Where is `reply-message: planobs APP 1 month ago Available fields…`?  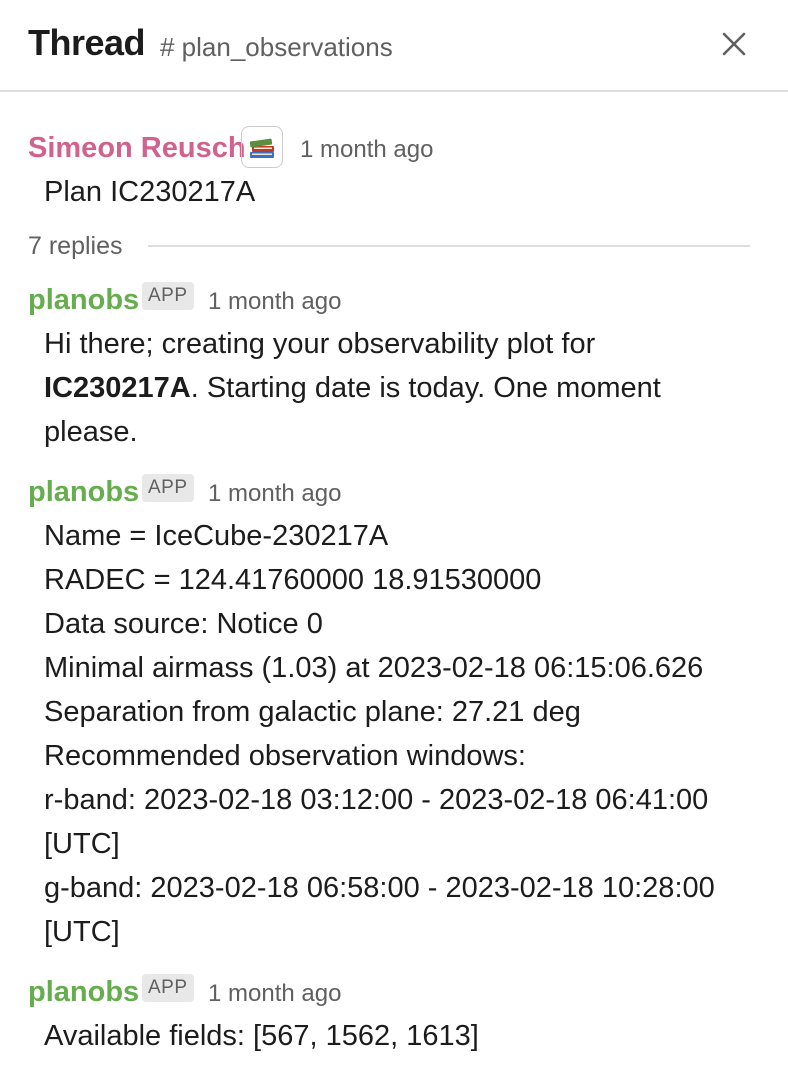
reply-message: planobs APP 1 month ago Available fields… is located at coordinates (393, 1014).